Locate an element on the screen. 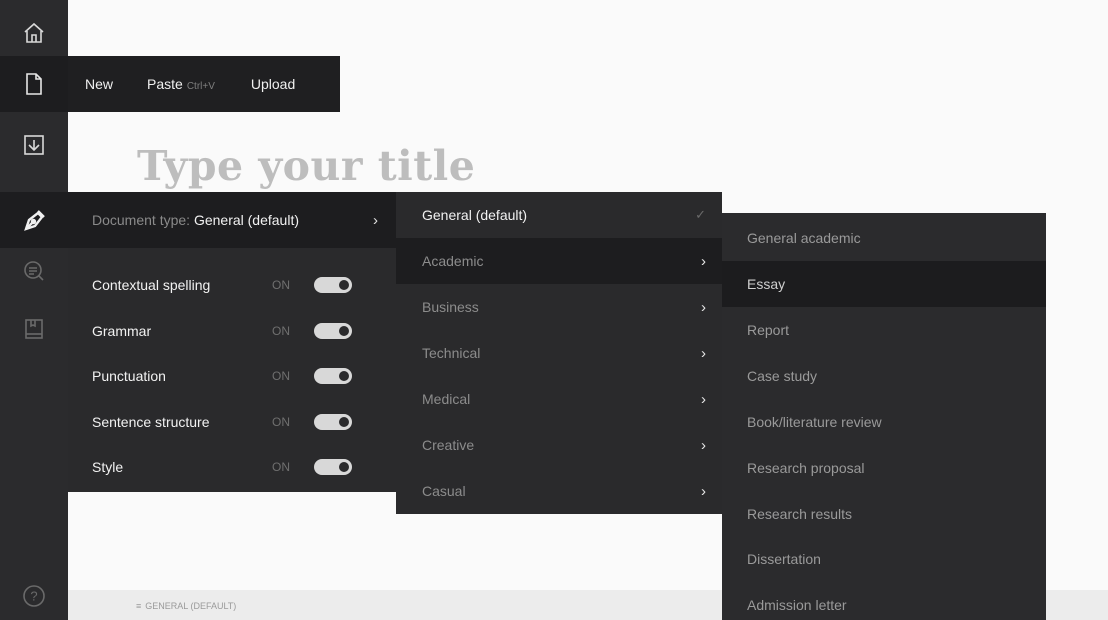  book-icon is located at coordinates (34, 329).